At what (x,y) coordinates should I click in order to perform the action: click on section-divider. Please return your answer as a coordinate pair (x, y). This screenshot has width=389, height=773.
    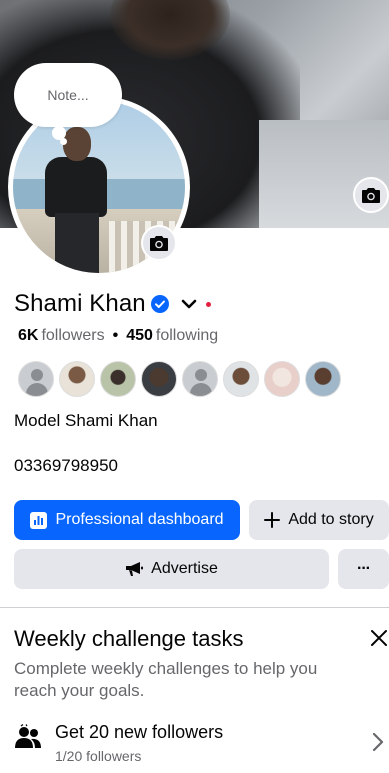
    Looking at the image, I should click on (194, 607).